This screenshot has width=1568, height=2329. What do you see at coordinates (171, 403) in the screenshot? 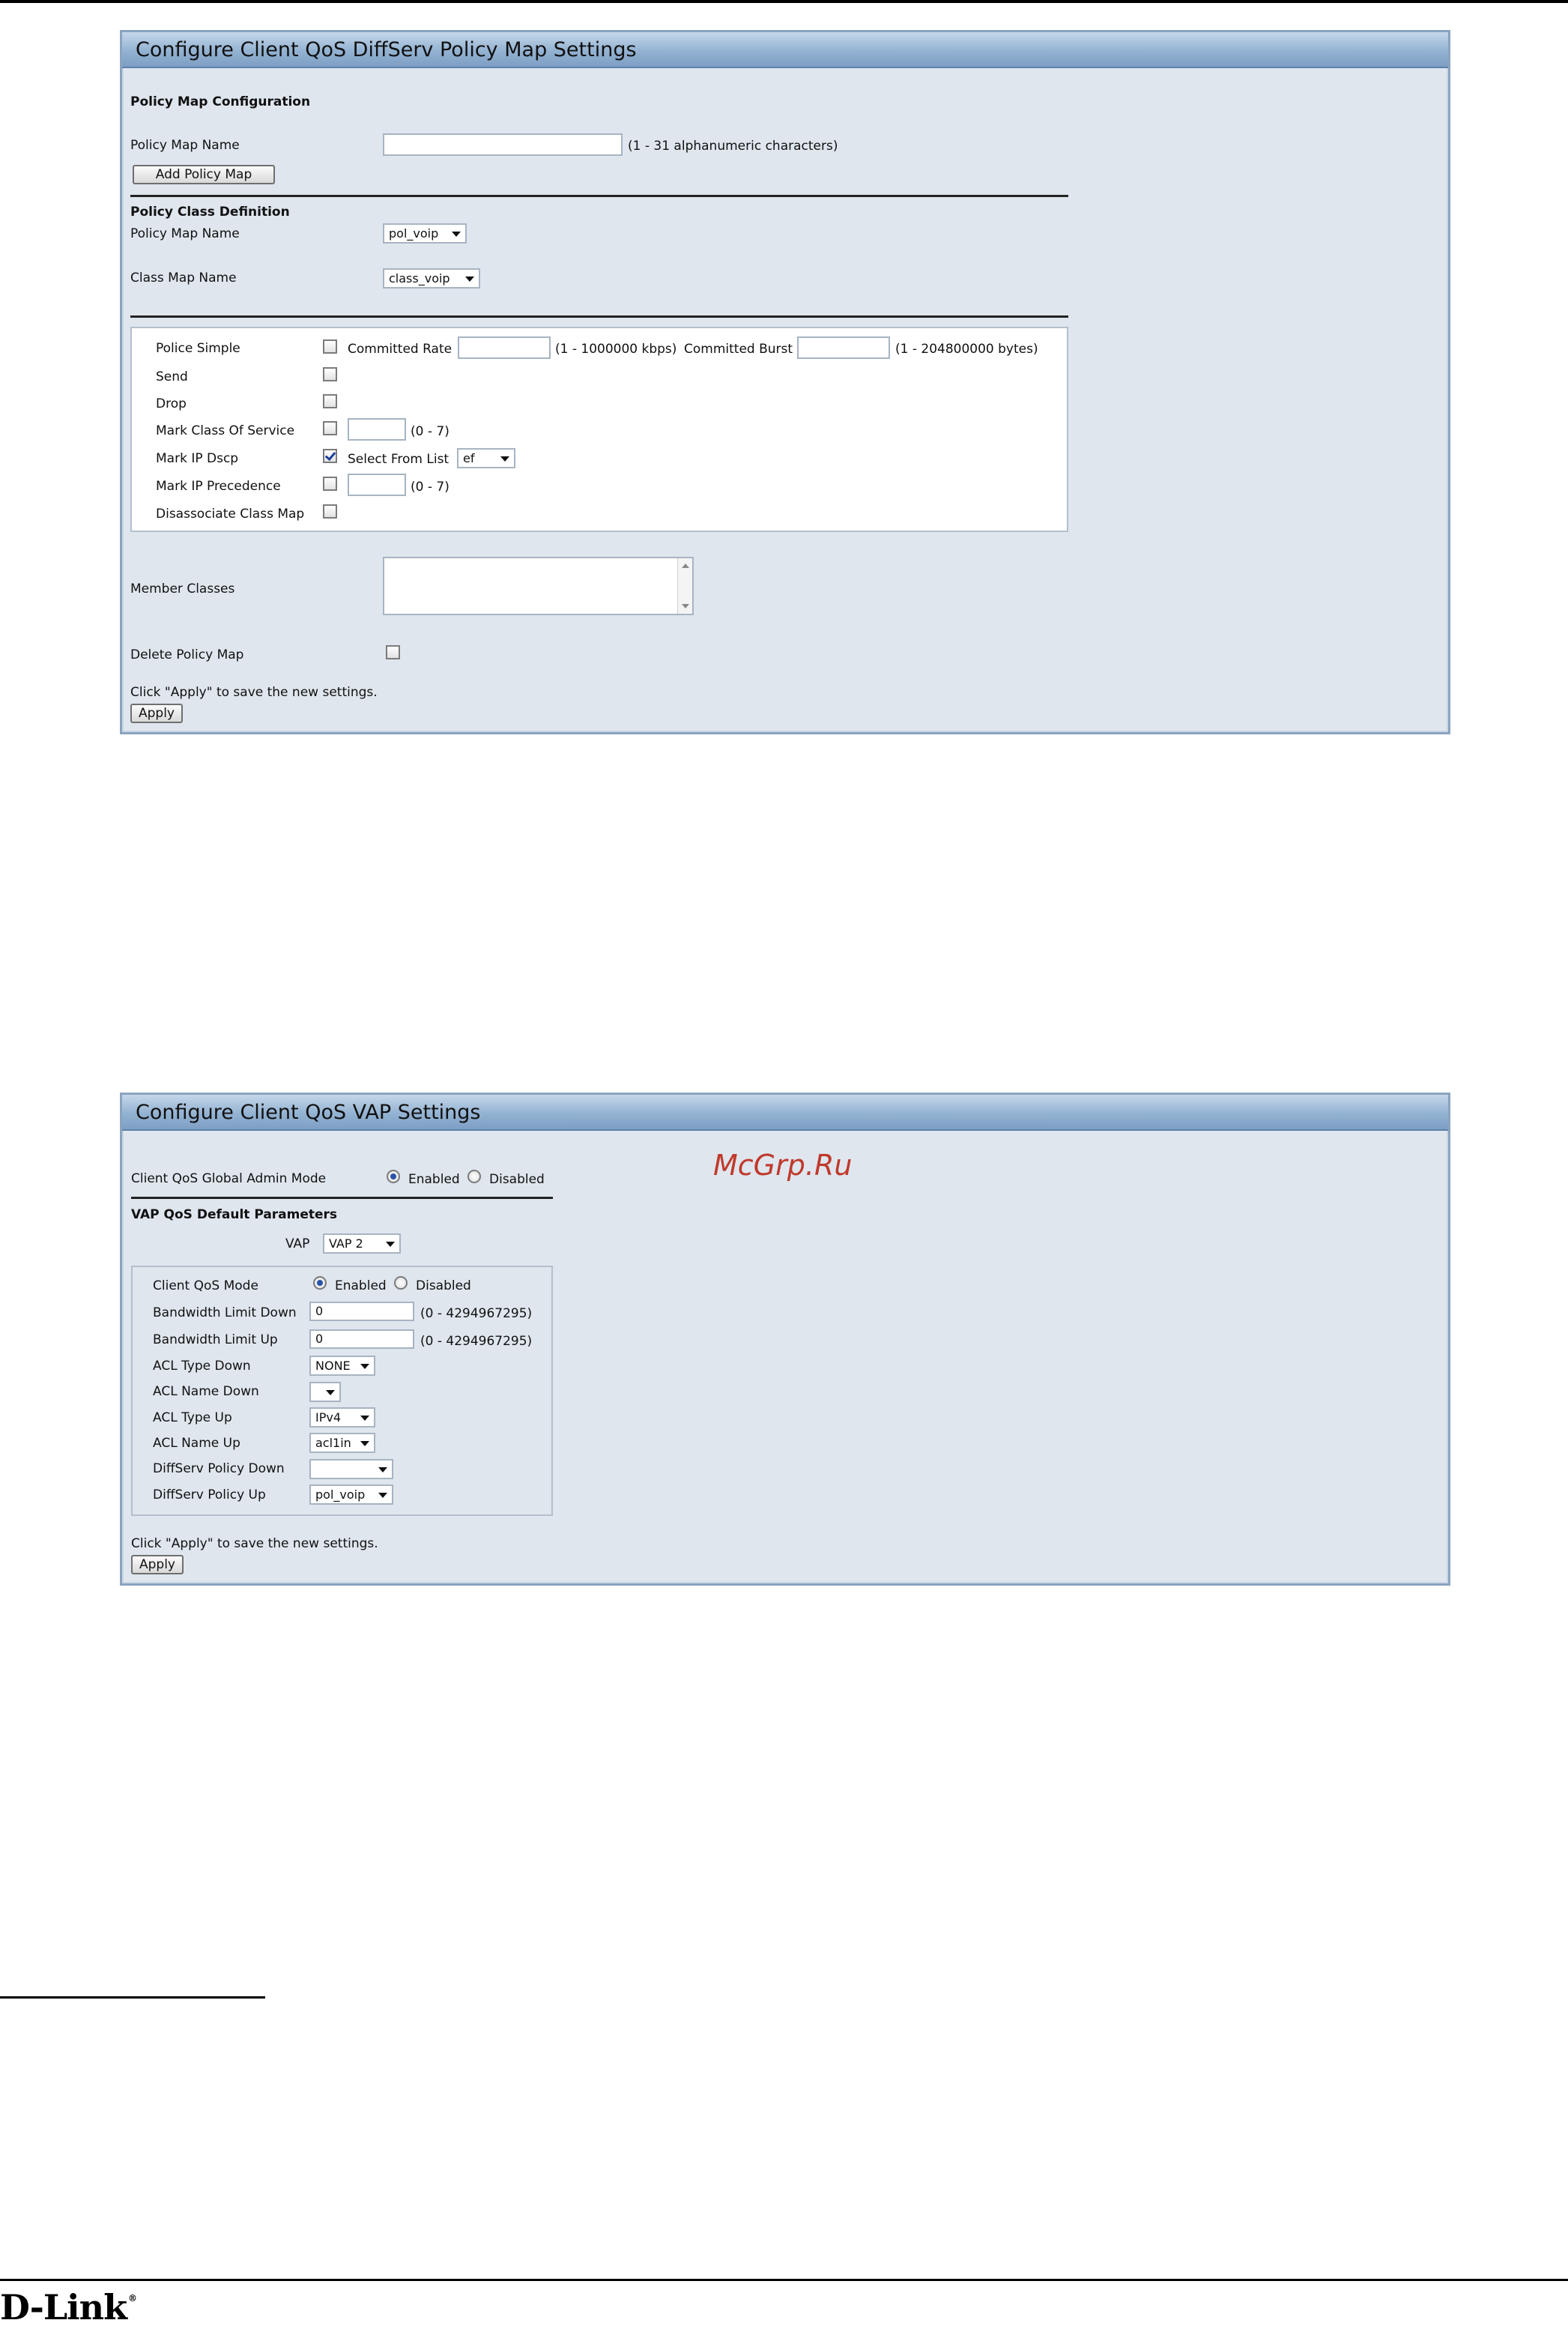
I see `drop-label: Drop` at bounding box center [171, 403].